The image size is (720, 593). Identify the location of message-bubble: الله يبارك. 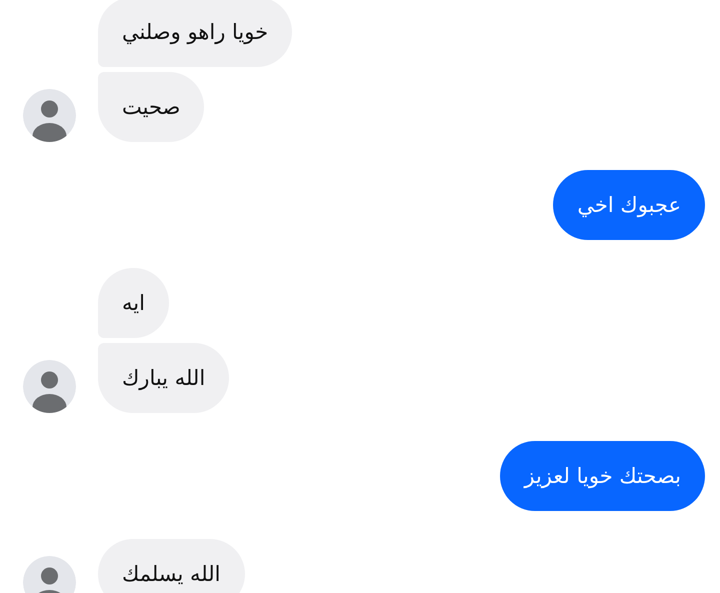
(164, 378).